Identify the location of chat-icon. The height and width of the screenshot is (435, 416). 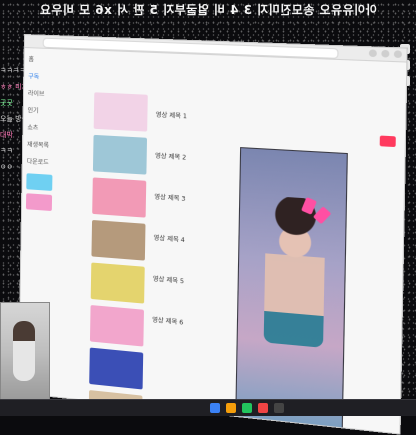
(247, 408).